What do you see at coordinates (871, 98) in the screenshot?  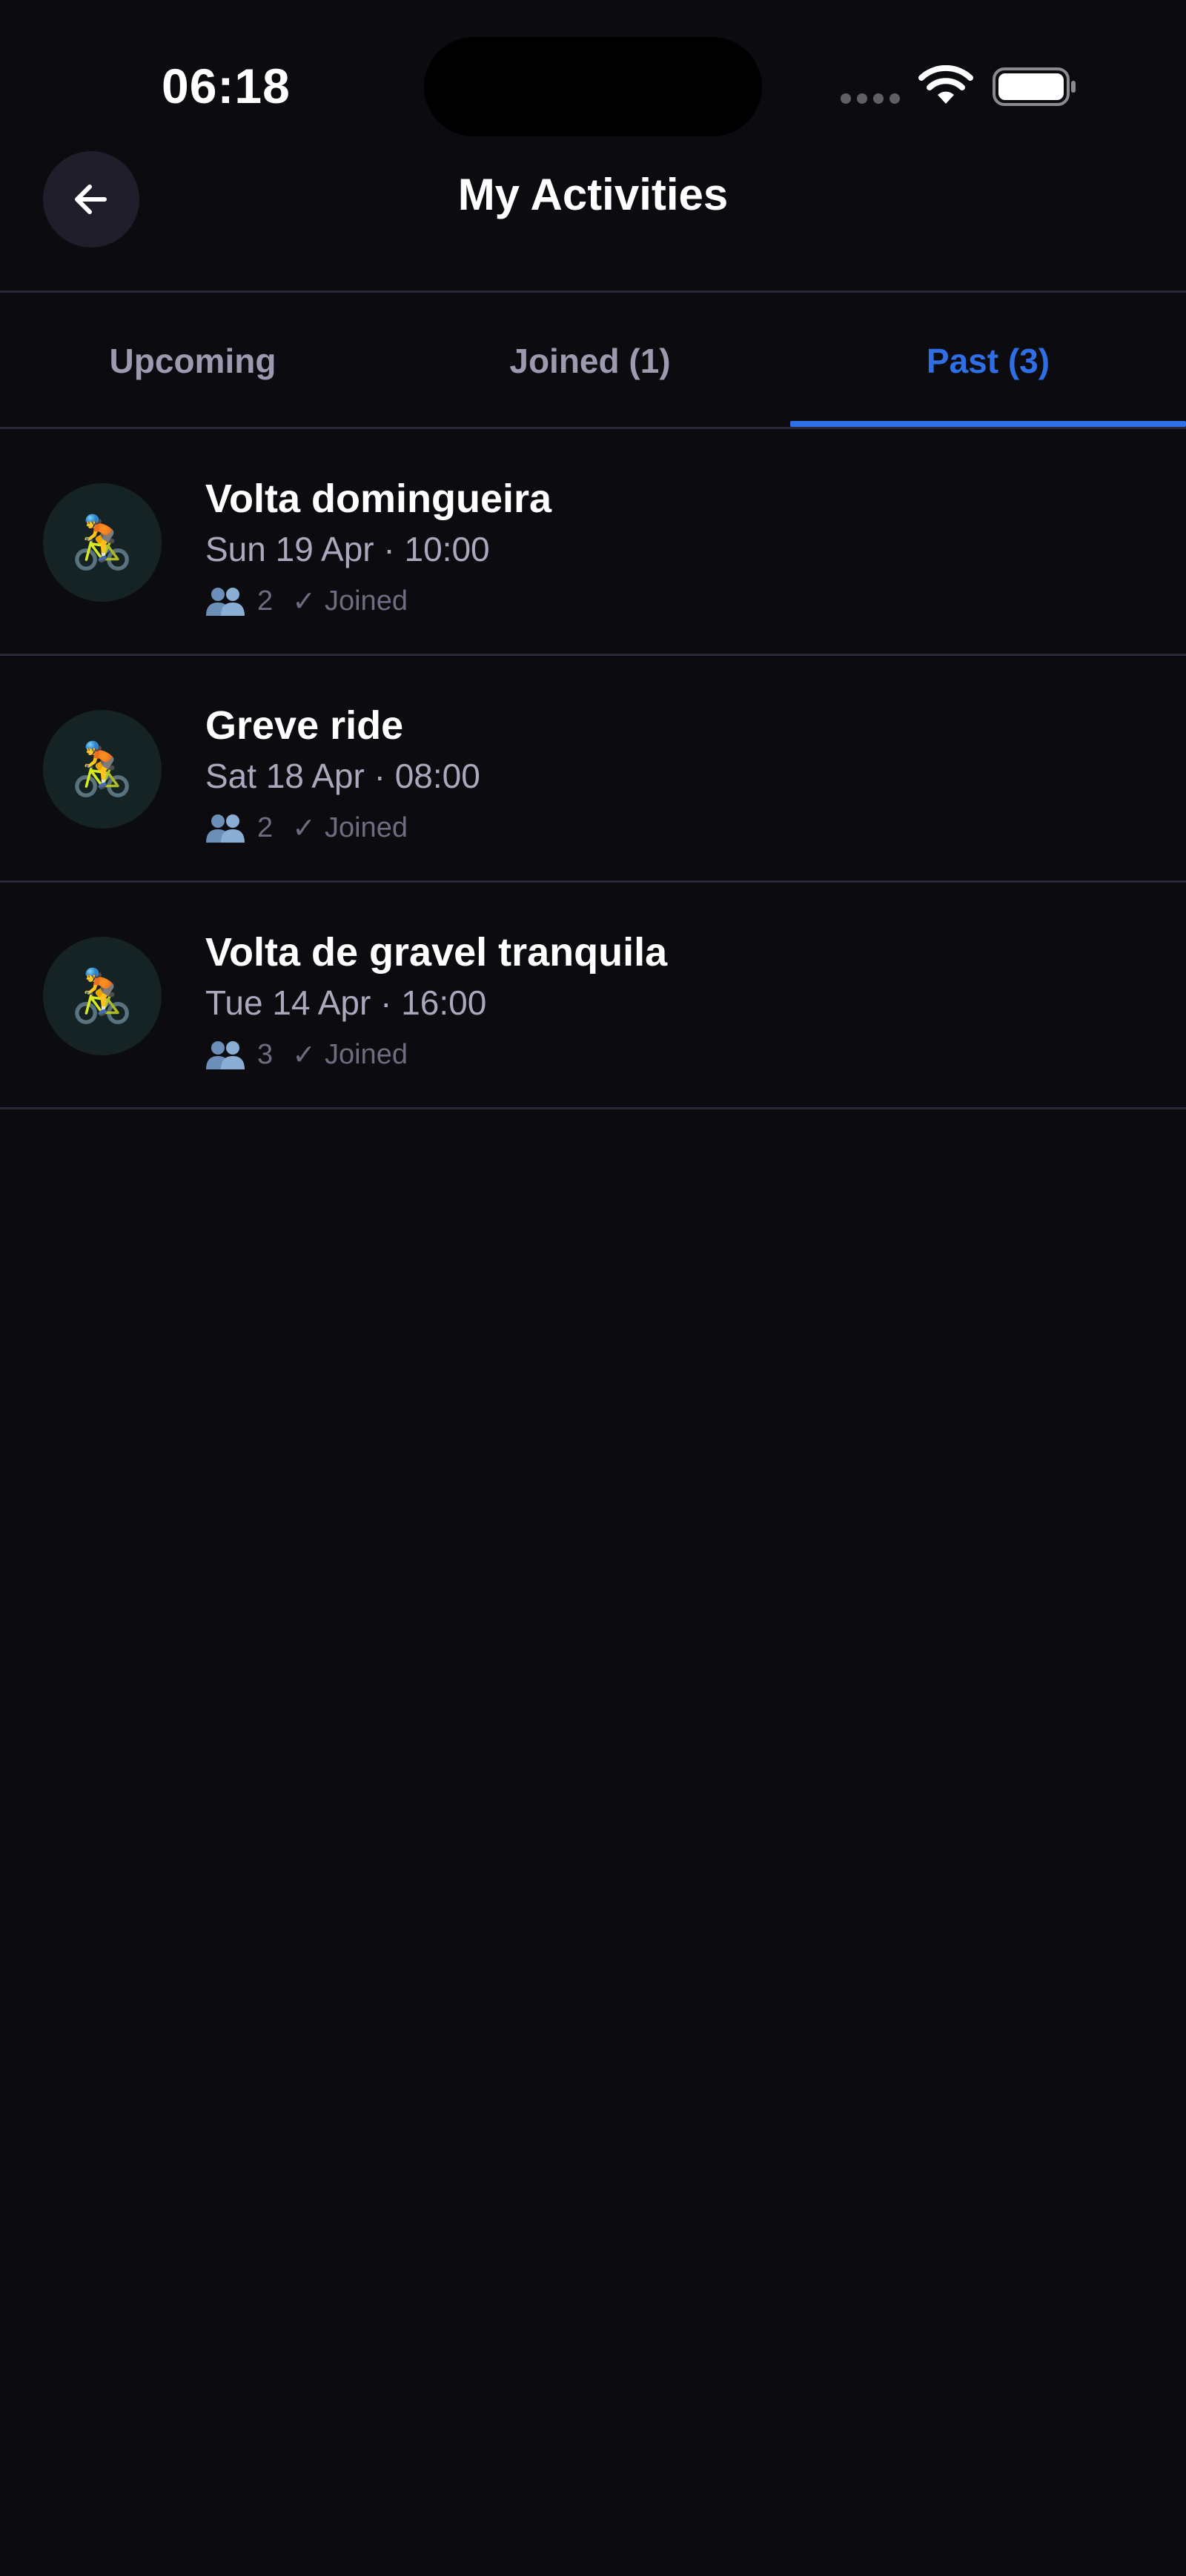 I see `cellular-signal-icon` at bounding box center [871, 98].